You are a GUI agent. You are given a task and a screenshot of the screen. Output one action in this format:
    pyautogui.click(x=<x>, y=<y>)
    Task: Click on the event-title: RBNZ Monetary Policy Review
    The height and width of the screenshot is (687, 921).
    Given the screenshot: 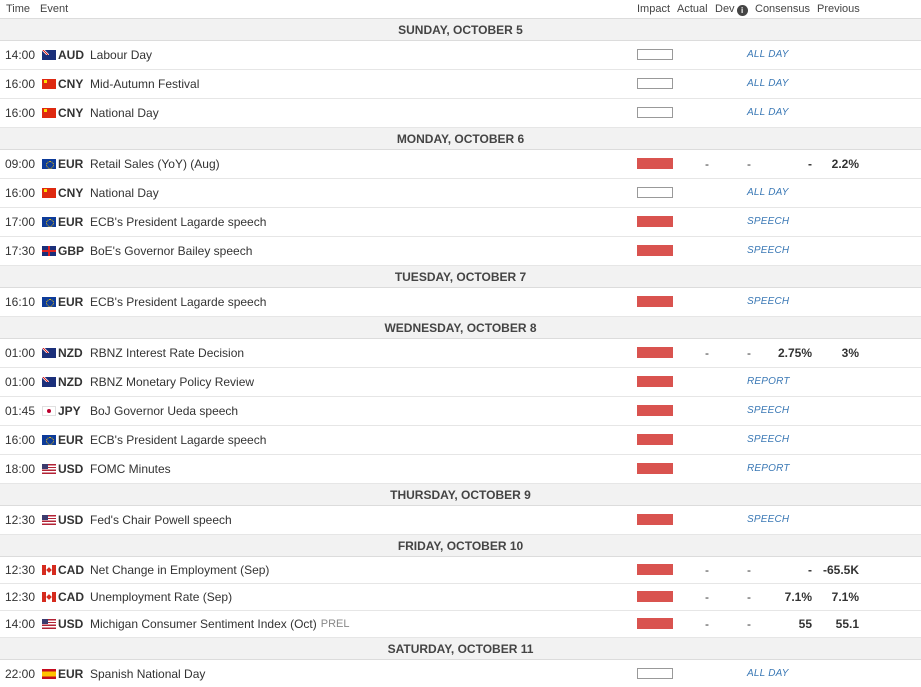 What is the action you would take?
    pyautogui.click(x=172, y=382)
    